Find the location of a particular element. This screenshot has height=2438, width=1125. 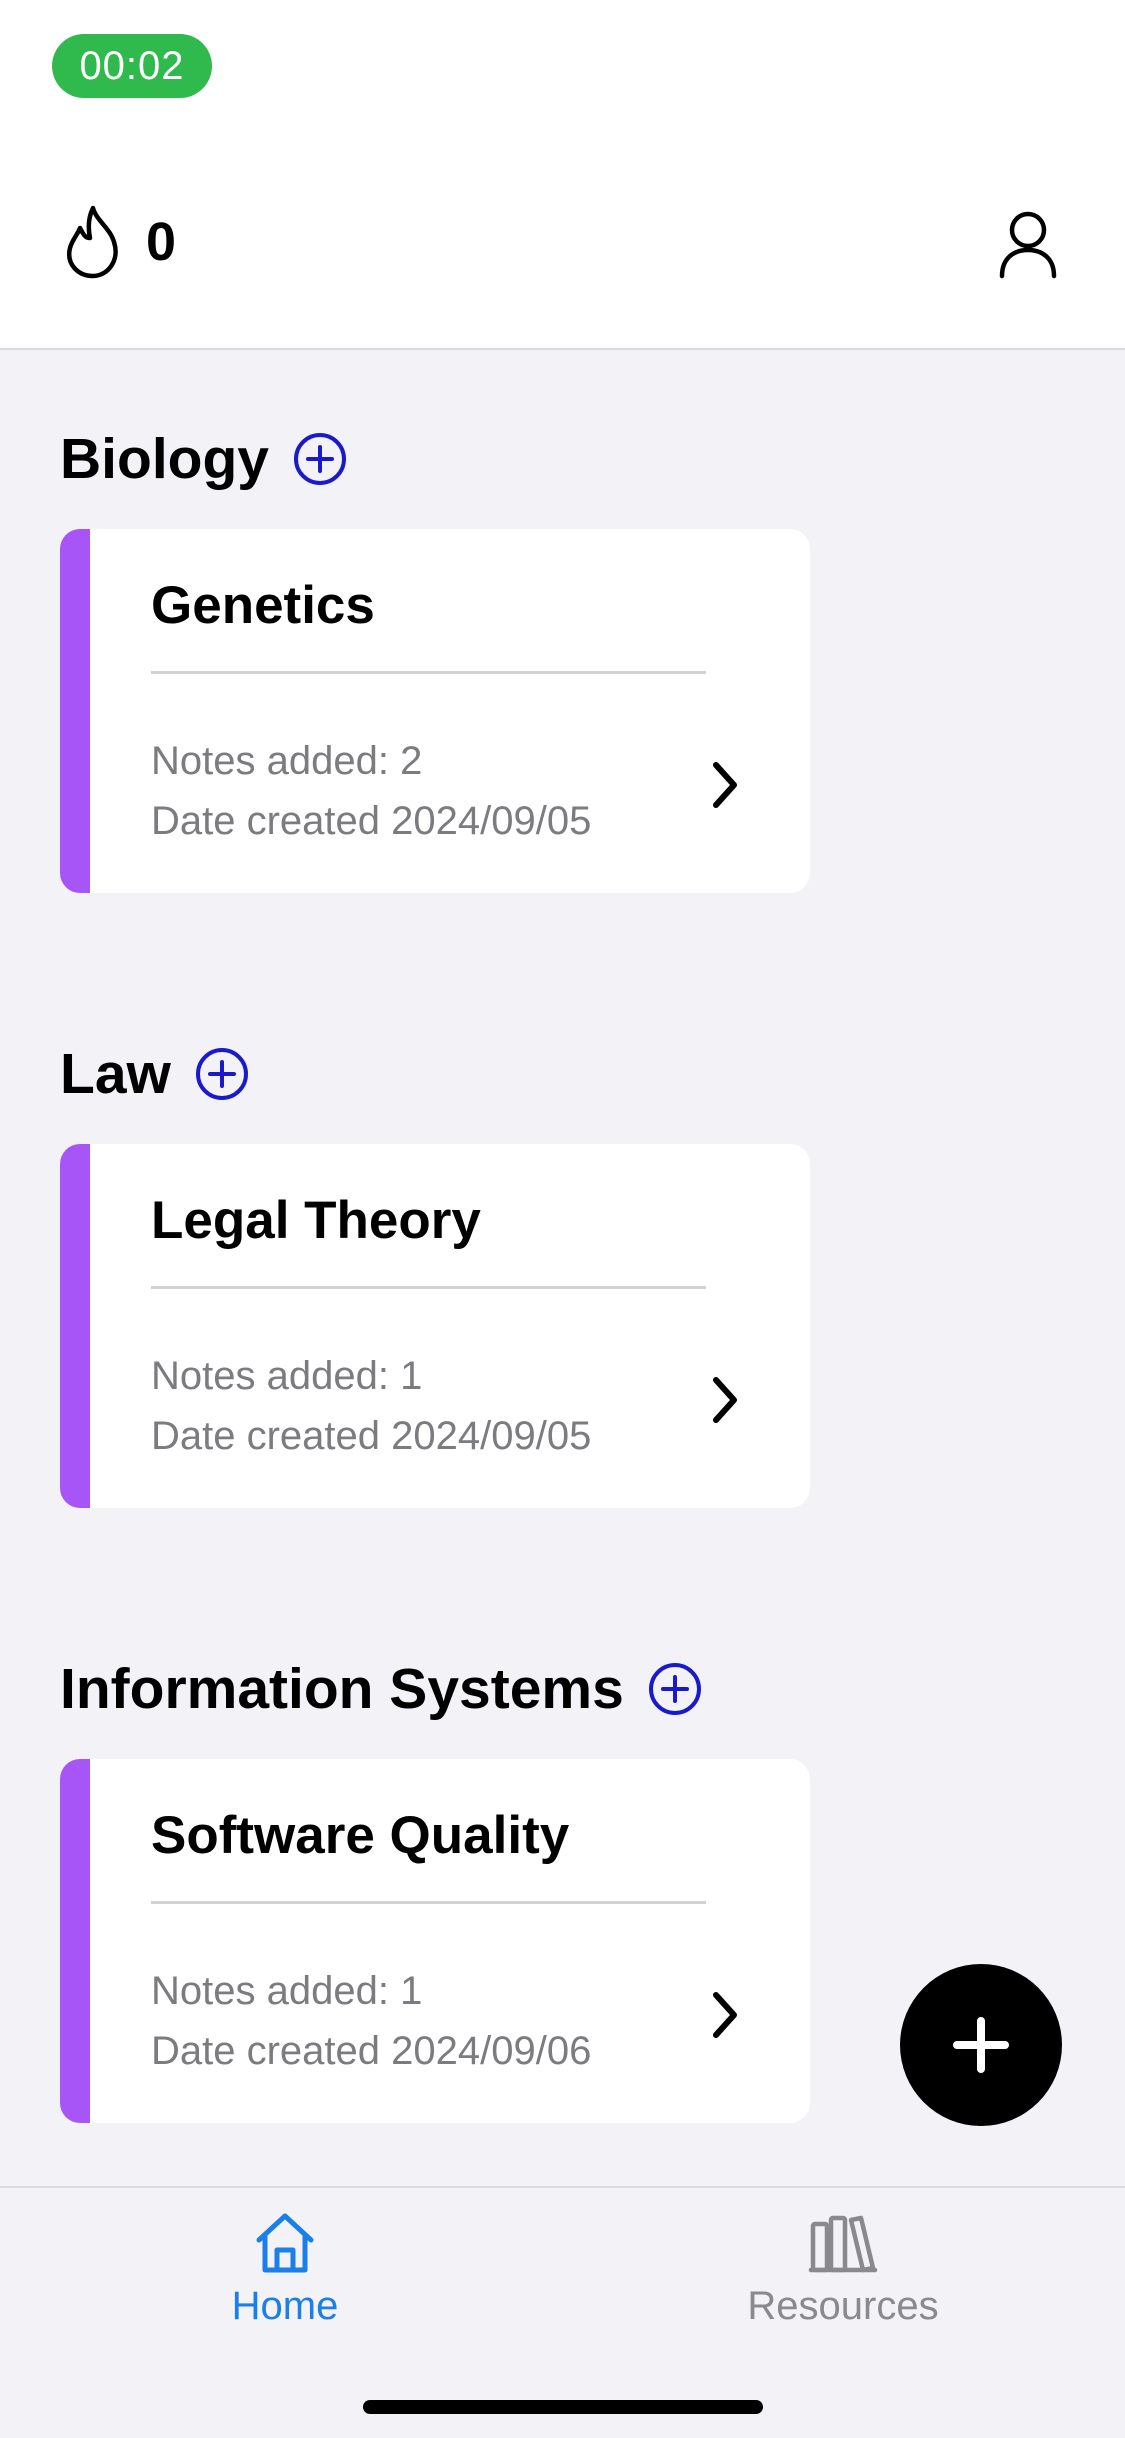

card-title: Legal Theory is located at coordinates (316, 1220).